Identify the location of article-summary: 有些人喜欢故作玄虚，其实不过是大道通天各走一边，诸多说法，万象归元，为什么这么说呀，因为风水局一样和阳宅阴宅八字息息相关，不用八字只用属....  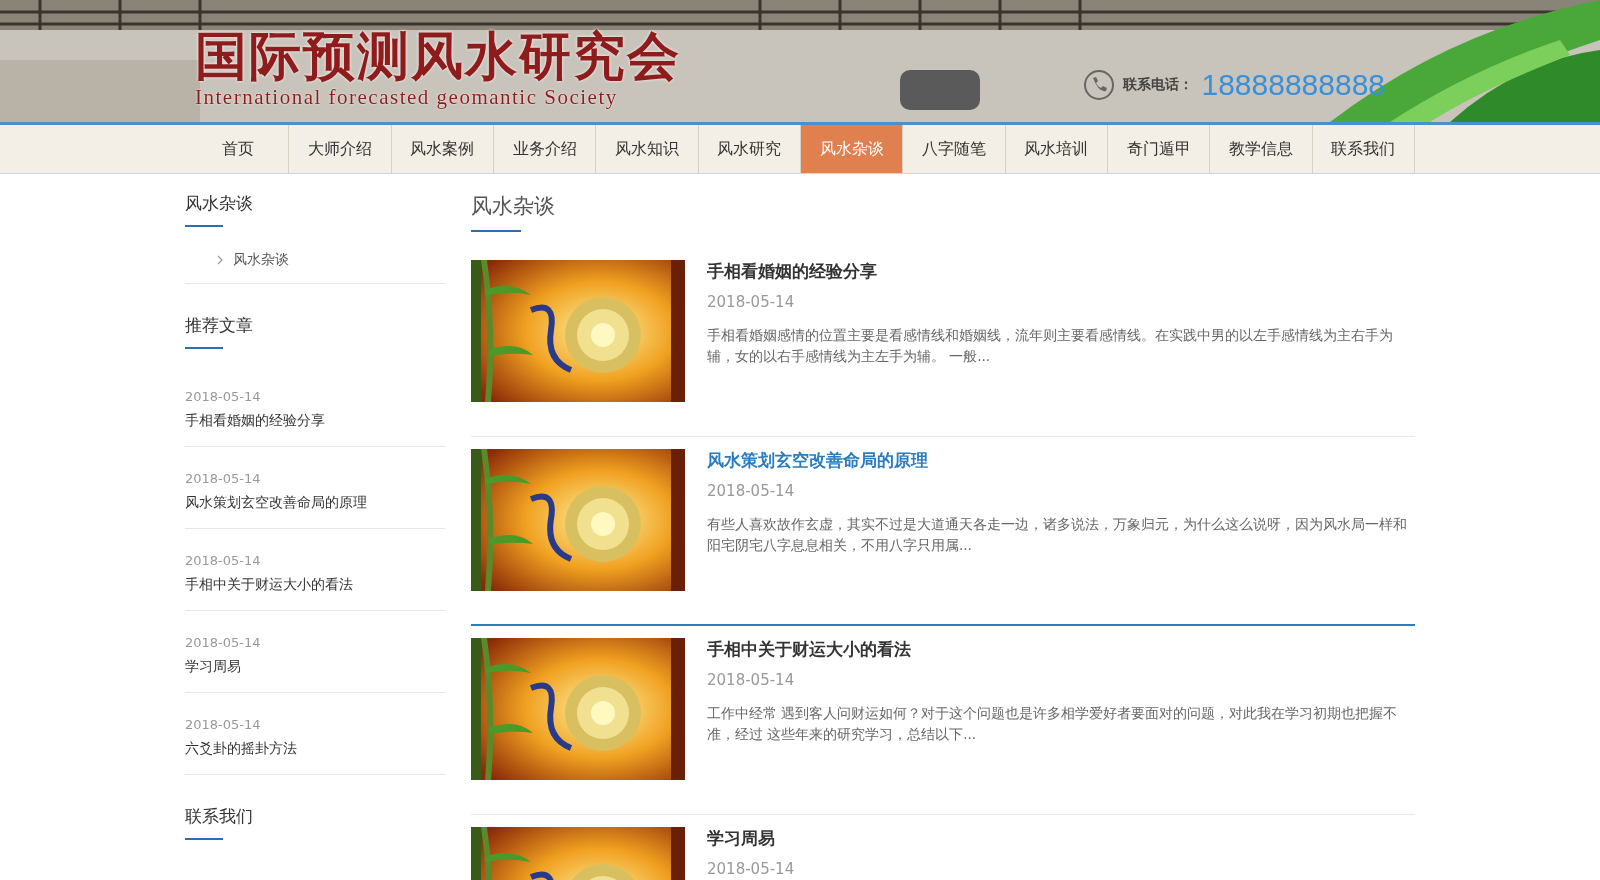
(1057, 535).